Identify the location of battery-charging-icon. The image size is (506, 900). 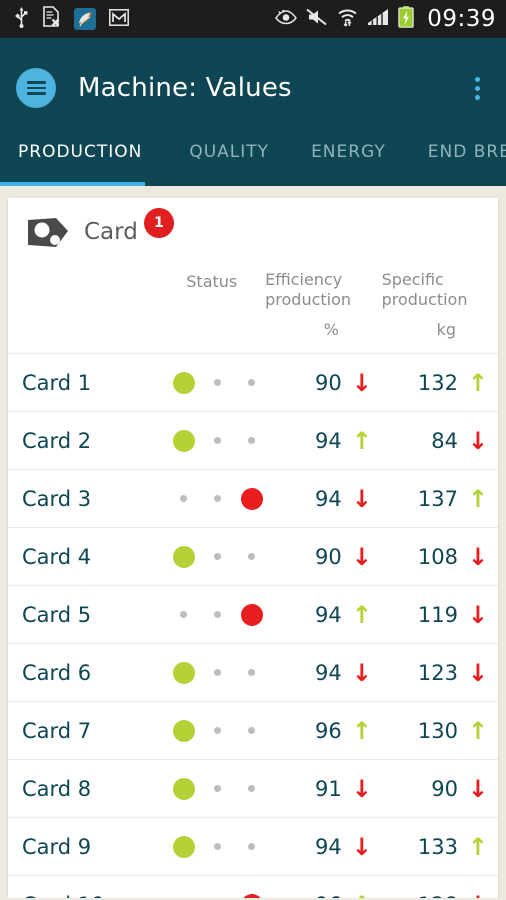
(406, 19).